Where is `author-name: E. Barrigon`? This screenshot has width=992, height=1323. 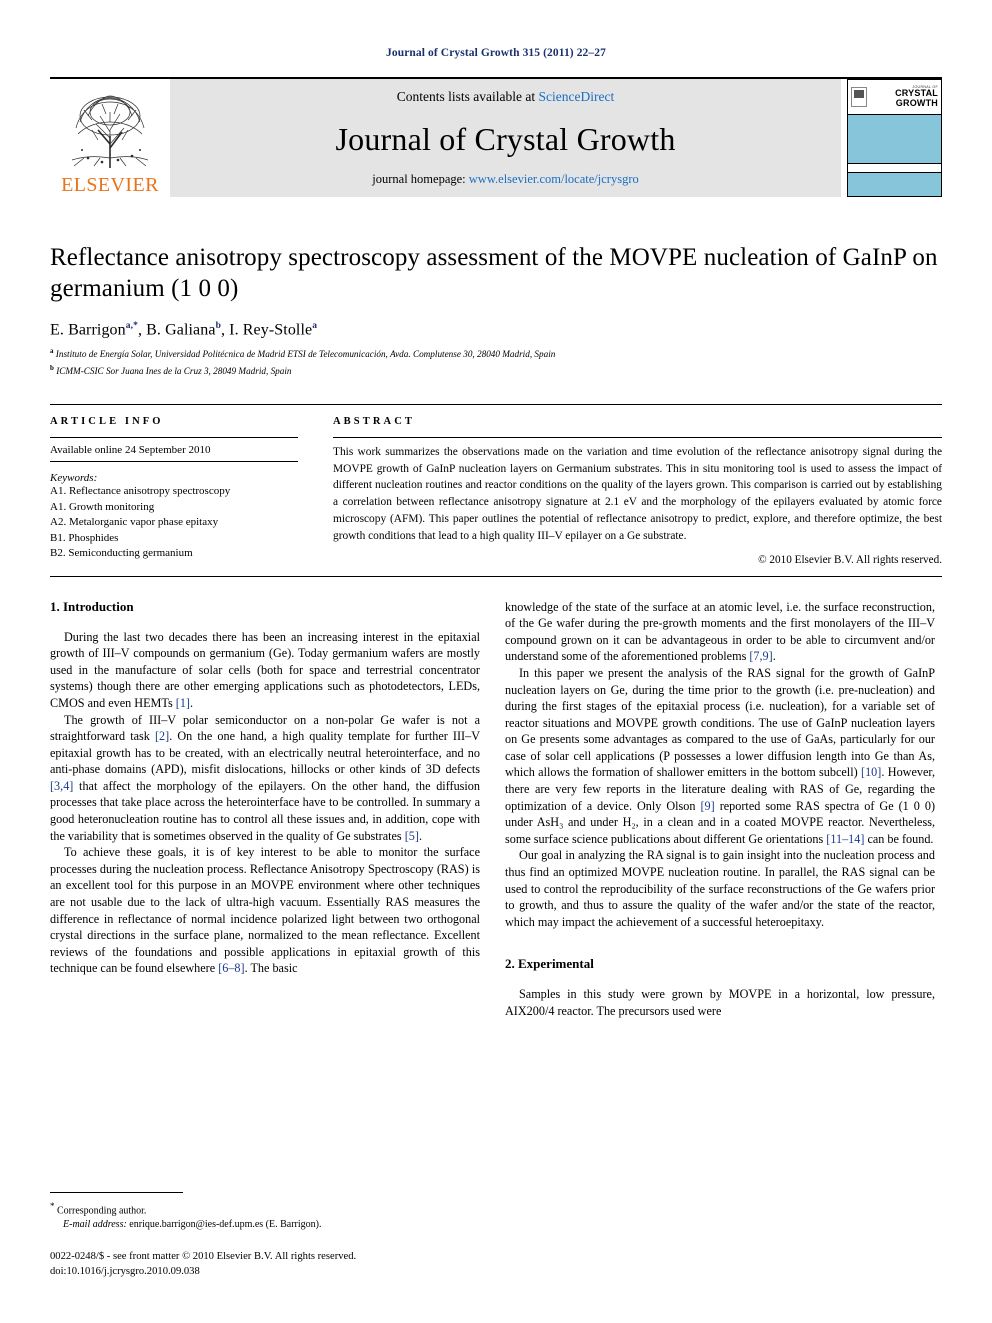
author-name: E. Barrigon is located at coordinates (88, 330).